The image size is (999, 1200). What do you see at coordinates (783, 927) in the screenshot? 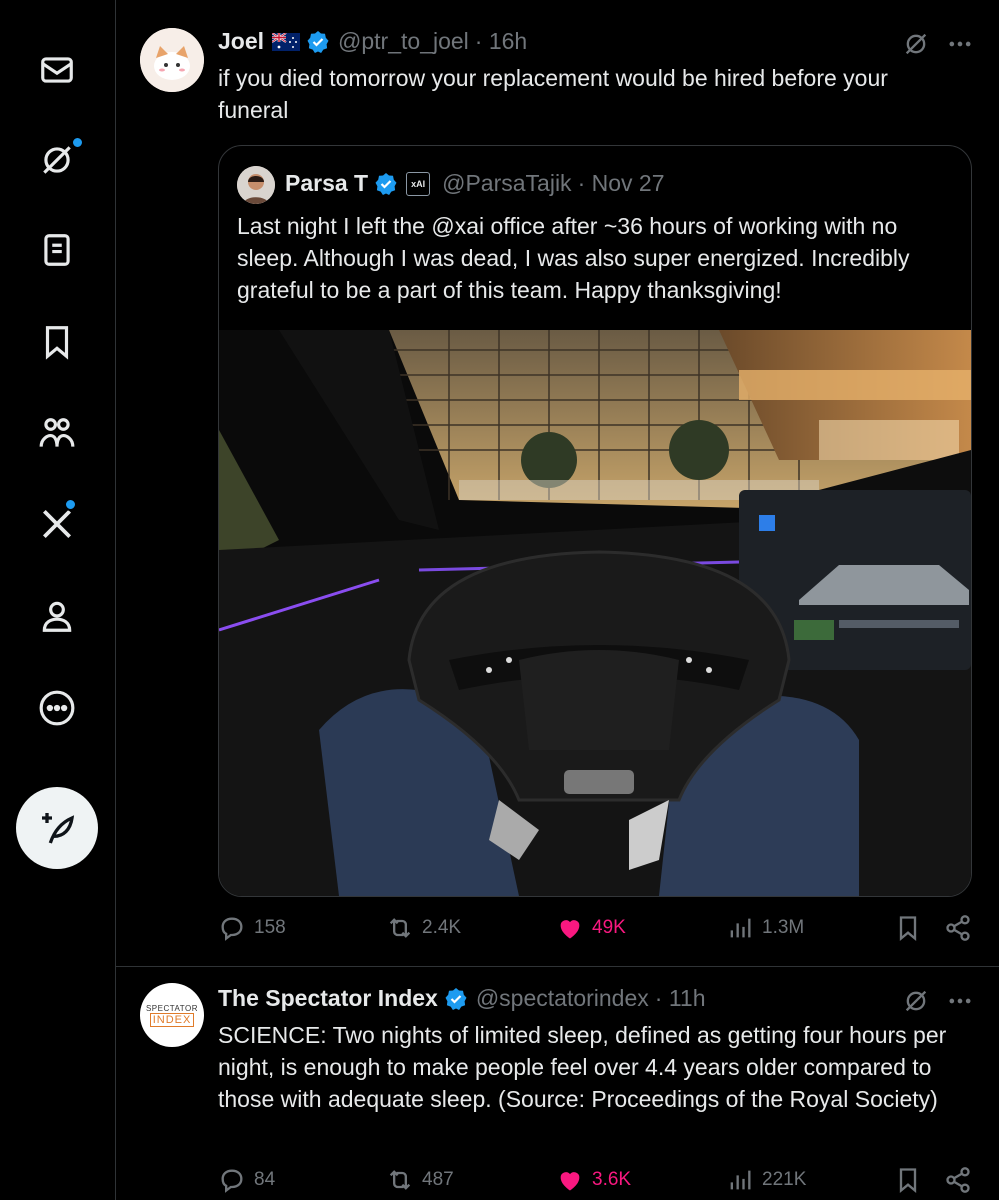
I see `view-count: 1.3M` at bounding box center [783, 927].